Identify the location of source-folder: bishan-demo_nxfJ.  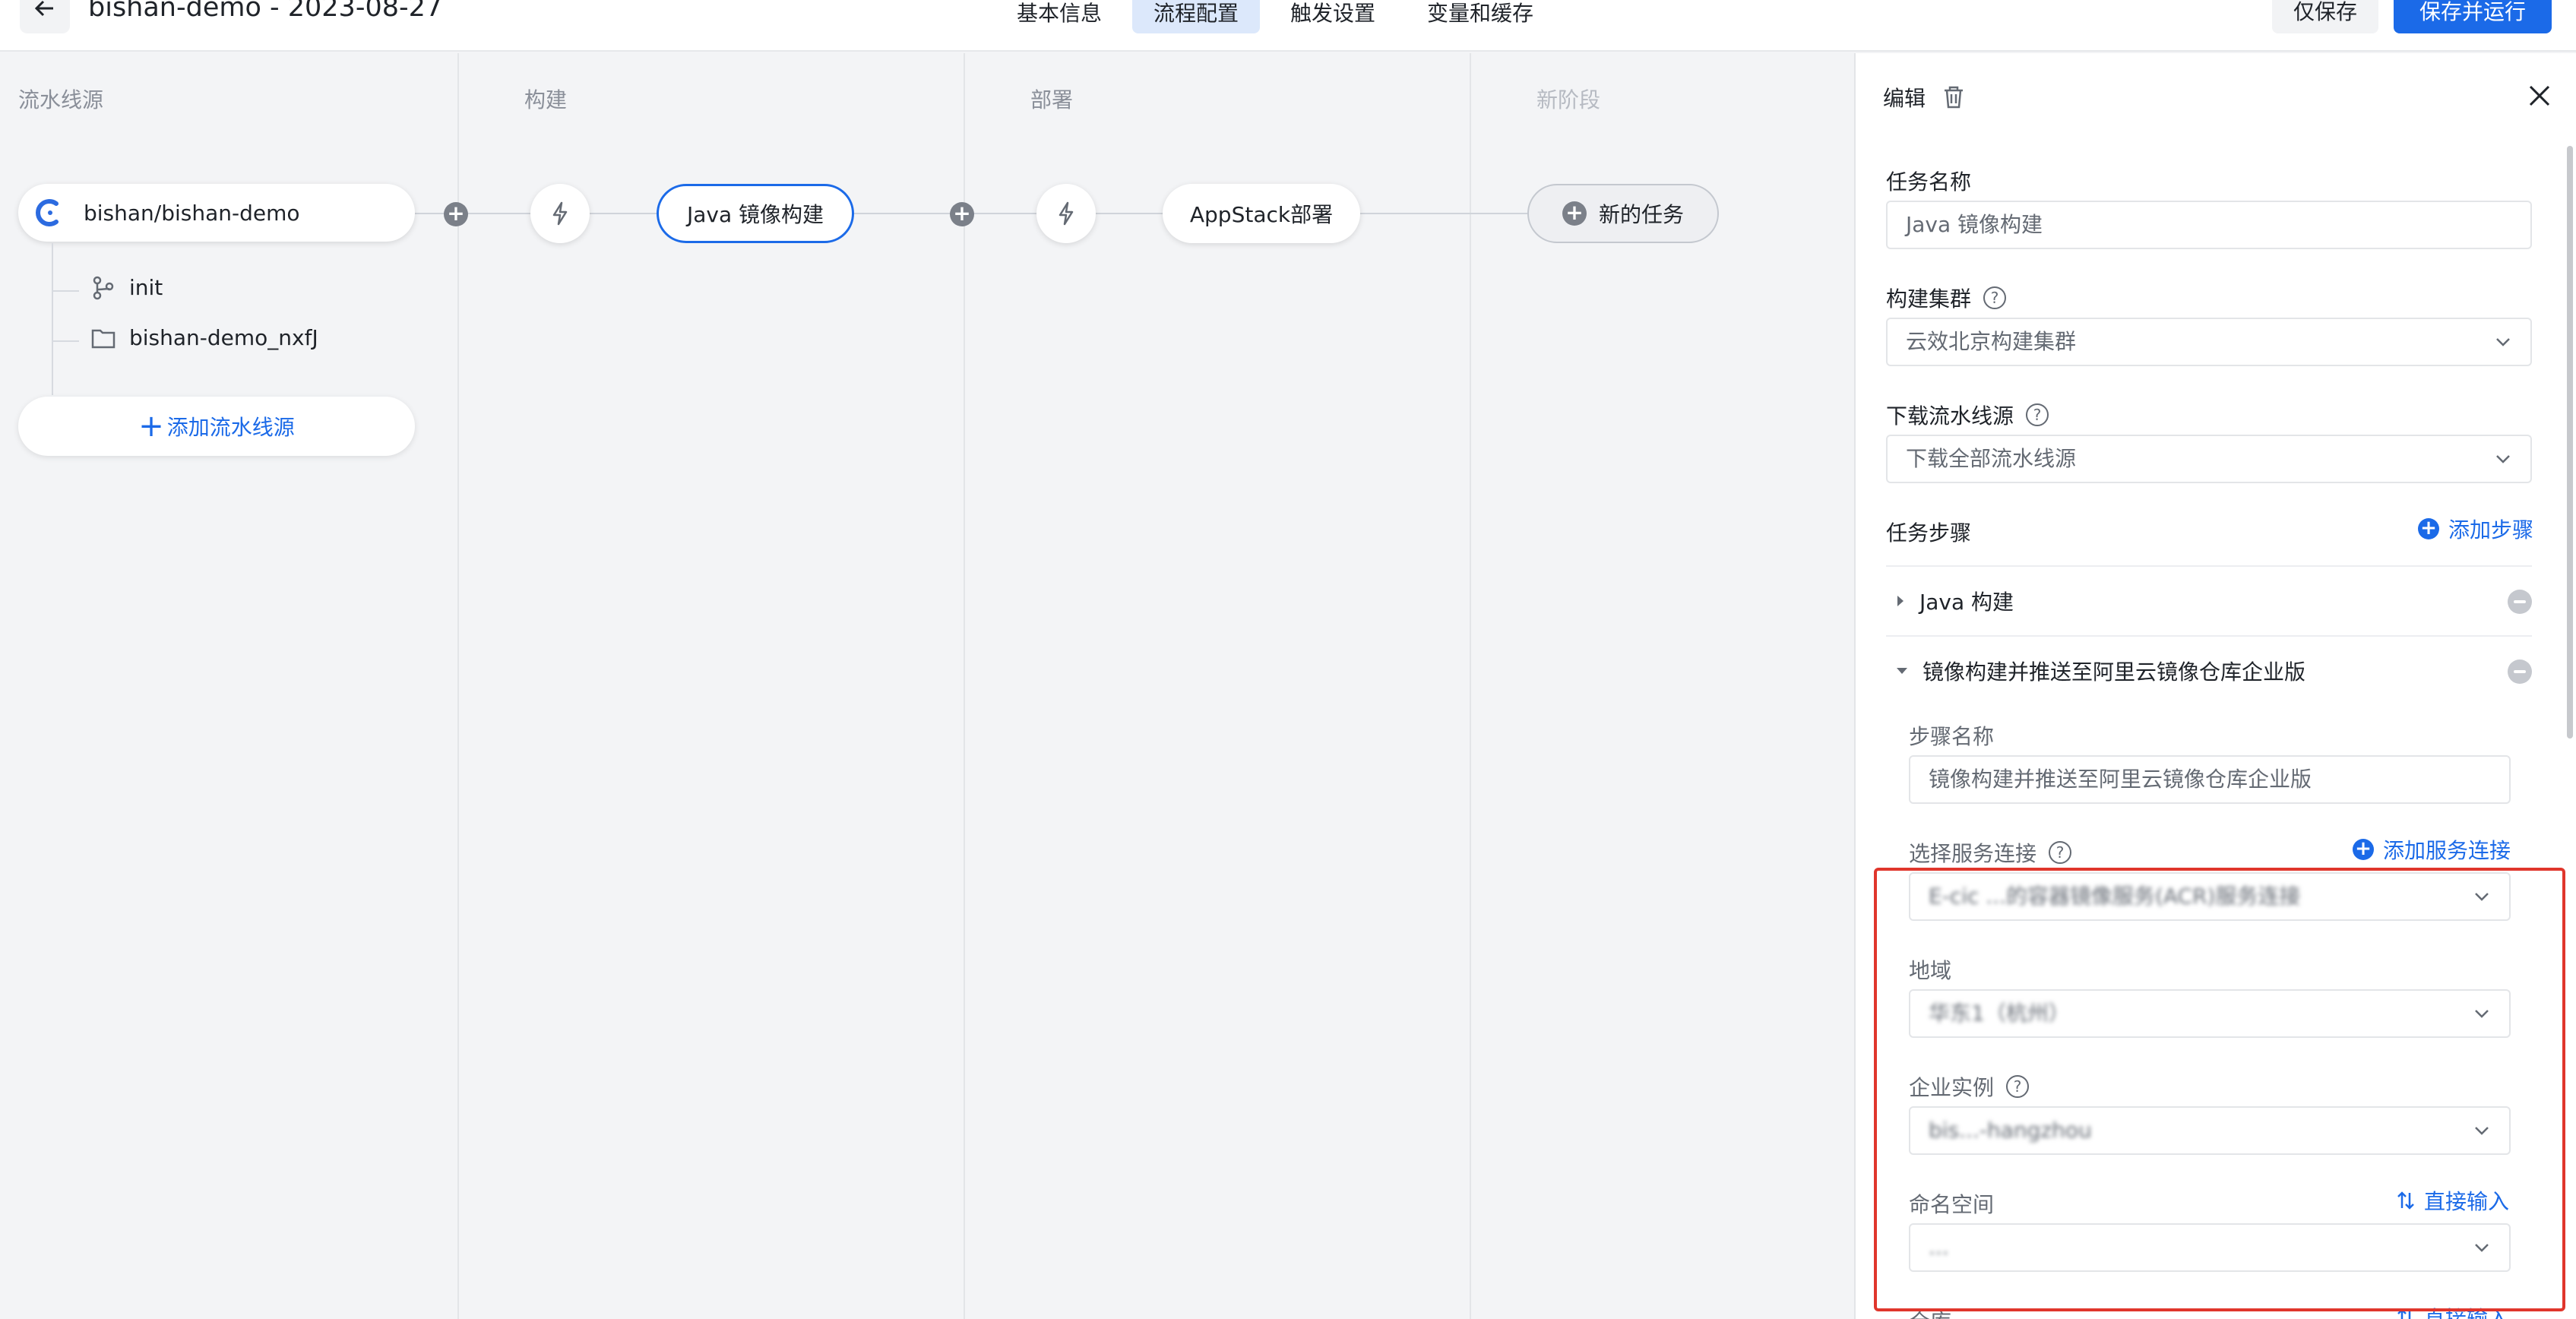
(204, 337).